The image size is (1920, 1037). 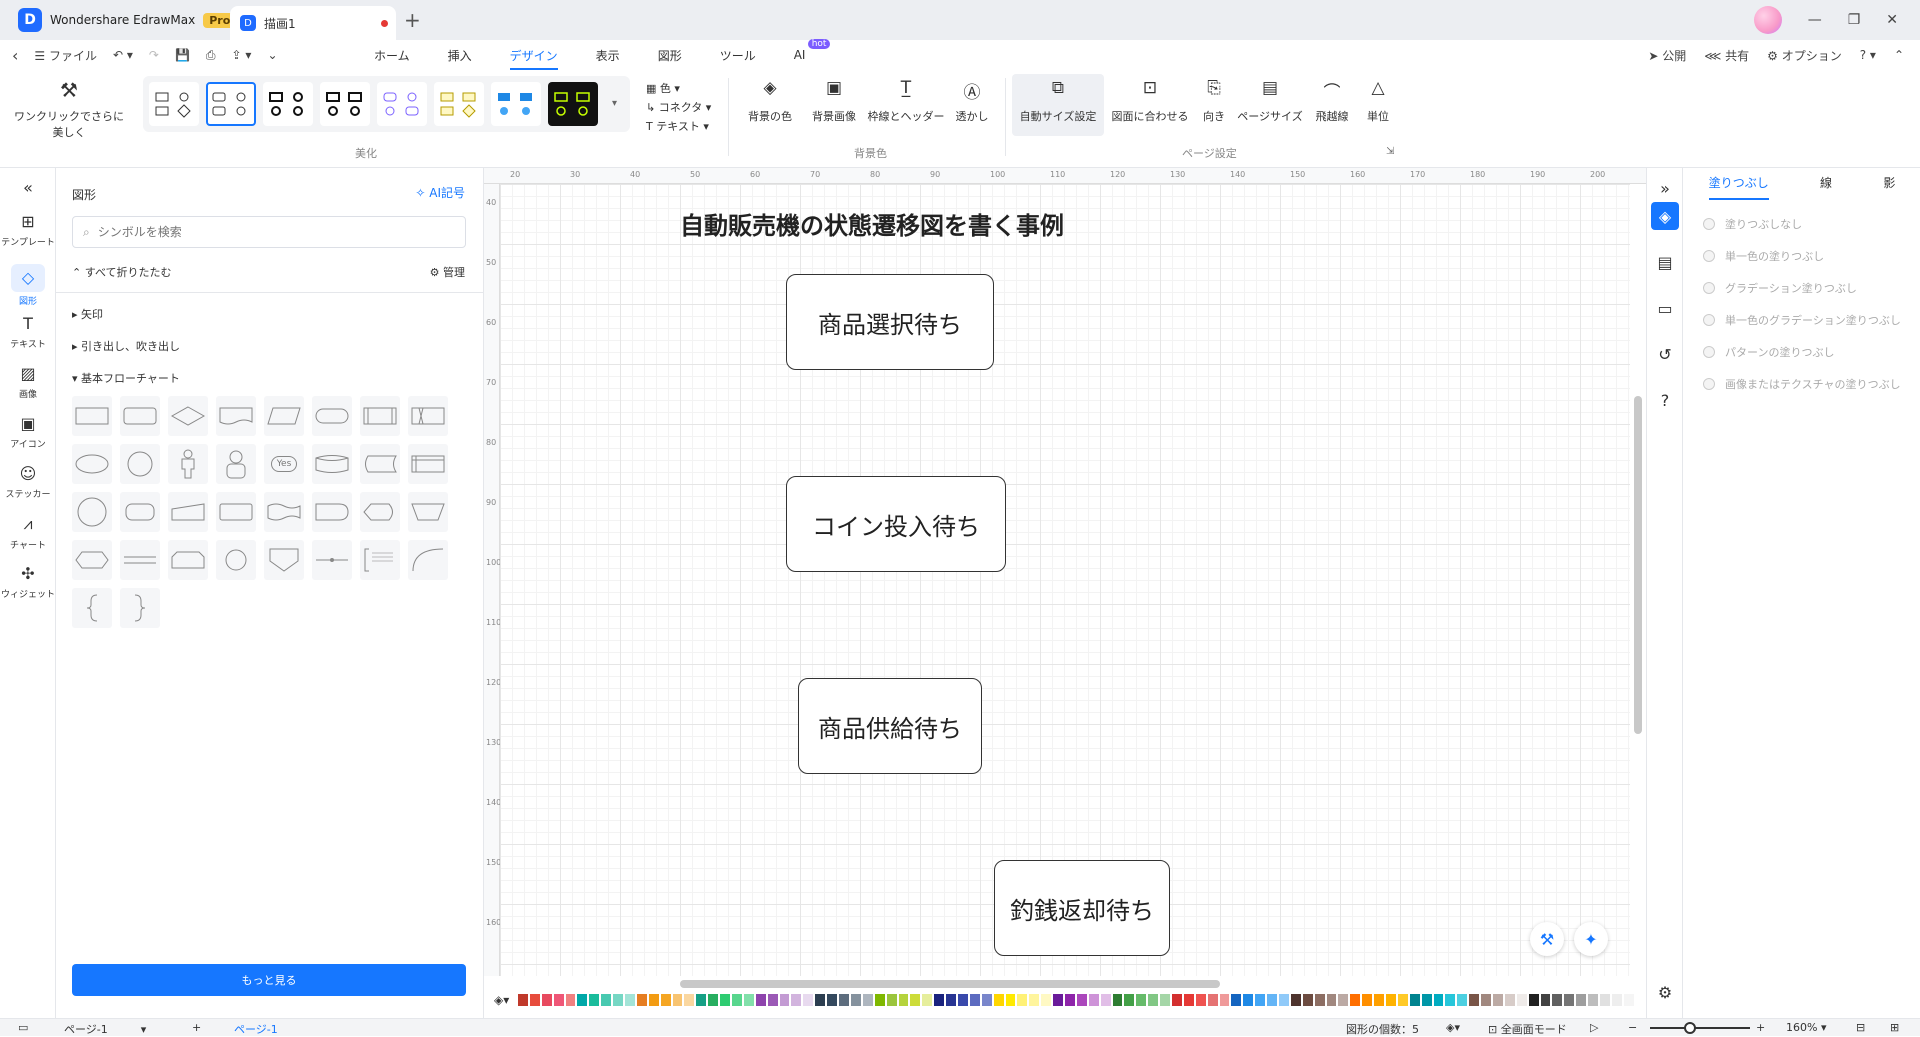 I want to click on collapse-sidebar-icon: «, so click(x=28, y=189).